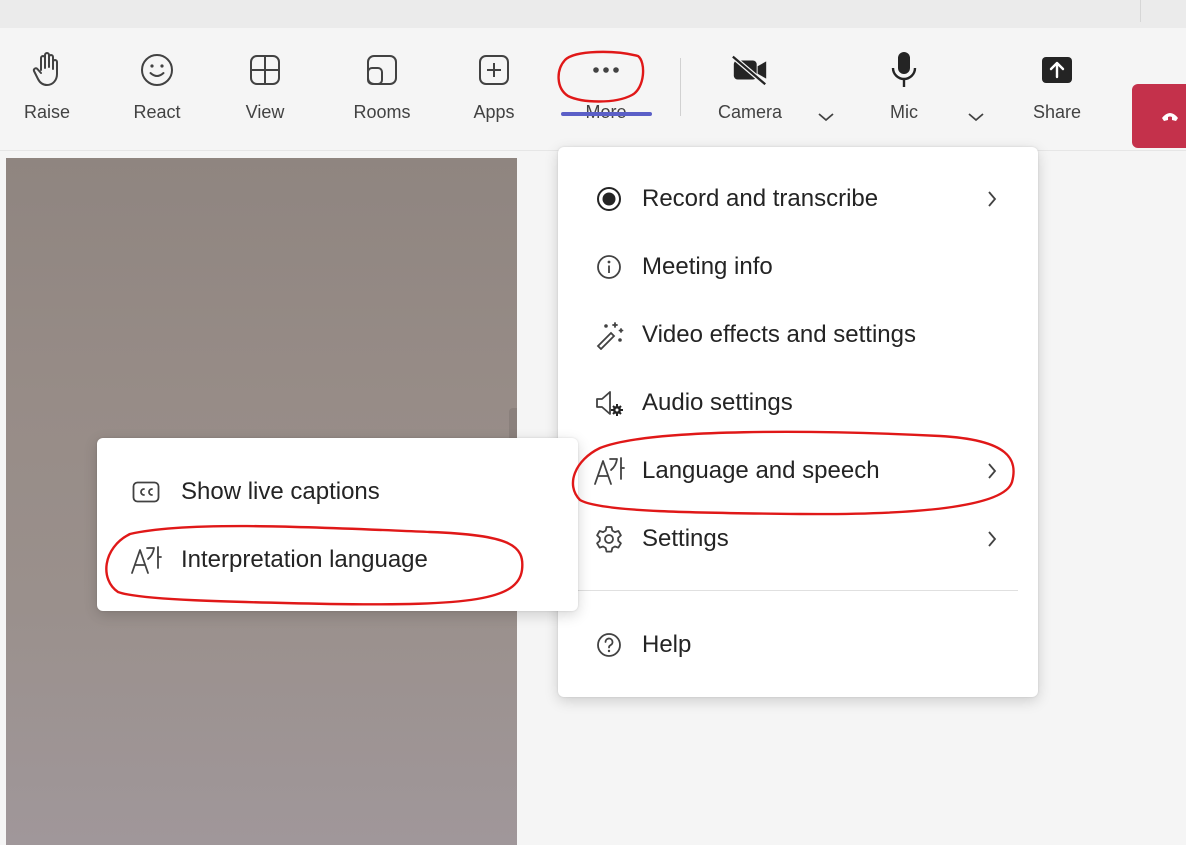 The image size is (1186, 845). Describe the element at coordinates (382, 112) in the screenshot. I see `rooms-label: Rooms` at that location.